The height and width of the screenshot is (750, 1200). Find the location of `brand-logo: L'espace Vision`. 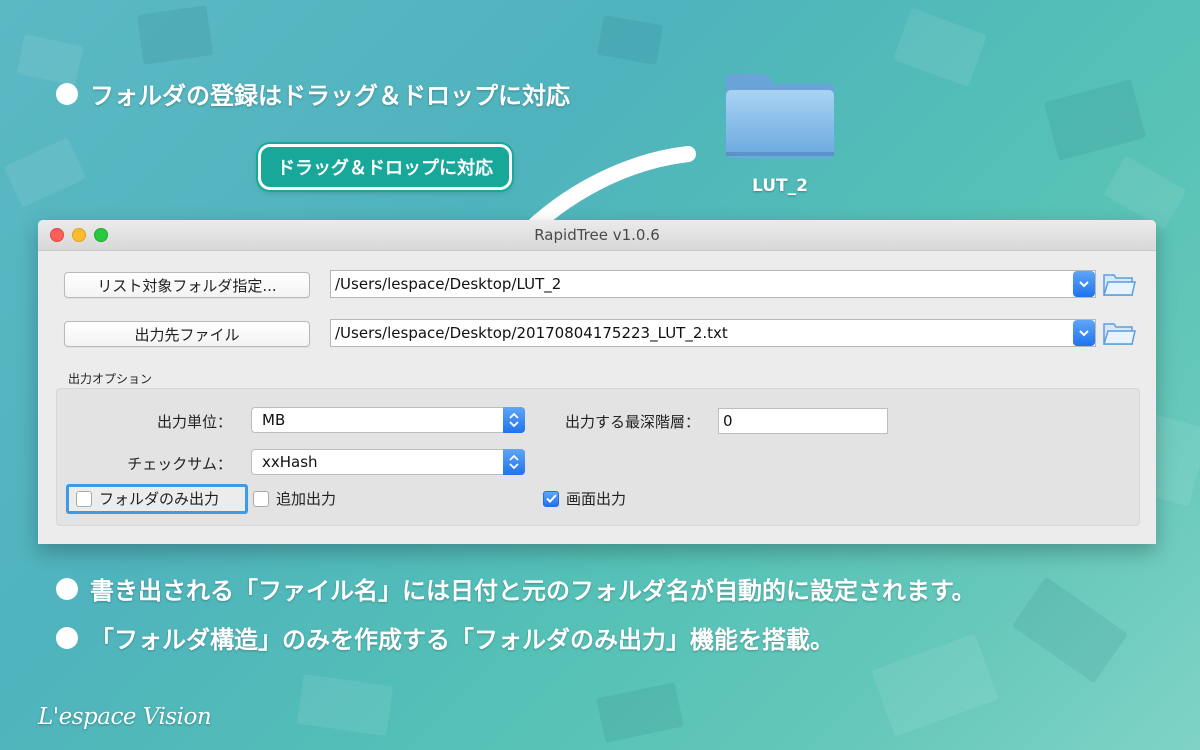

brand-logo: L'espace Vision is located at coordinates (125, 717).